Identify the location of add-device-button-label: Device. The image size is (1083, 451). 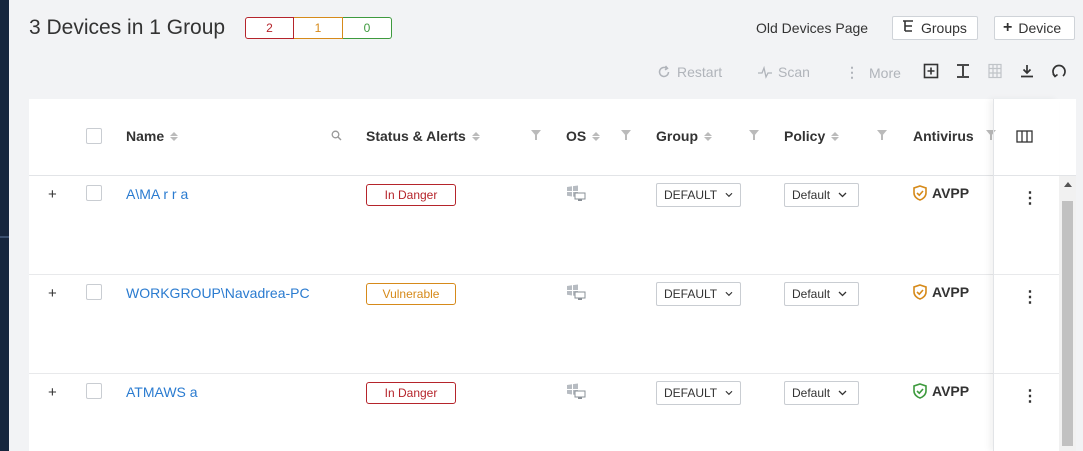
(1040, 28).